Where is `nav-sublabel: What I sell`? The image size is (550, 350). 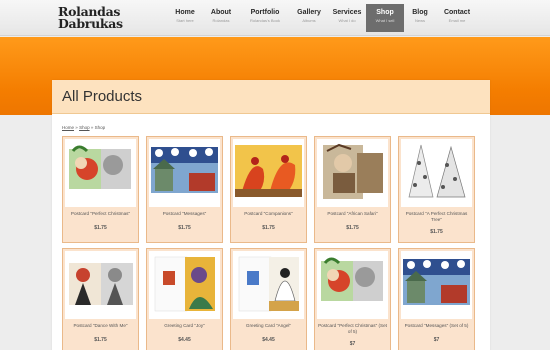 nav-sublabel: What I sell is located at coordinates (385, 20).